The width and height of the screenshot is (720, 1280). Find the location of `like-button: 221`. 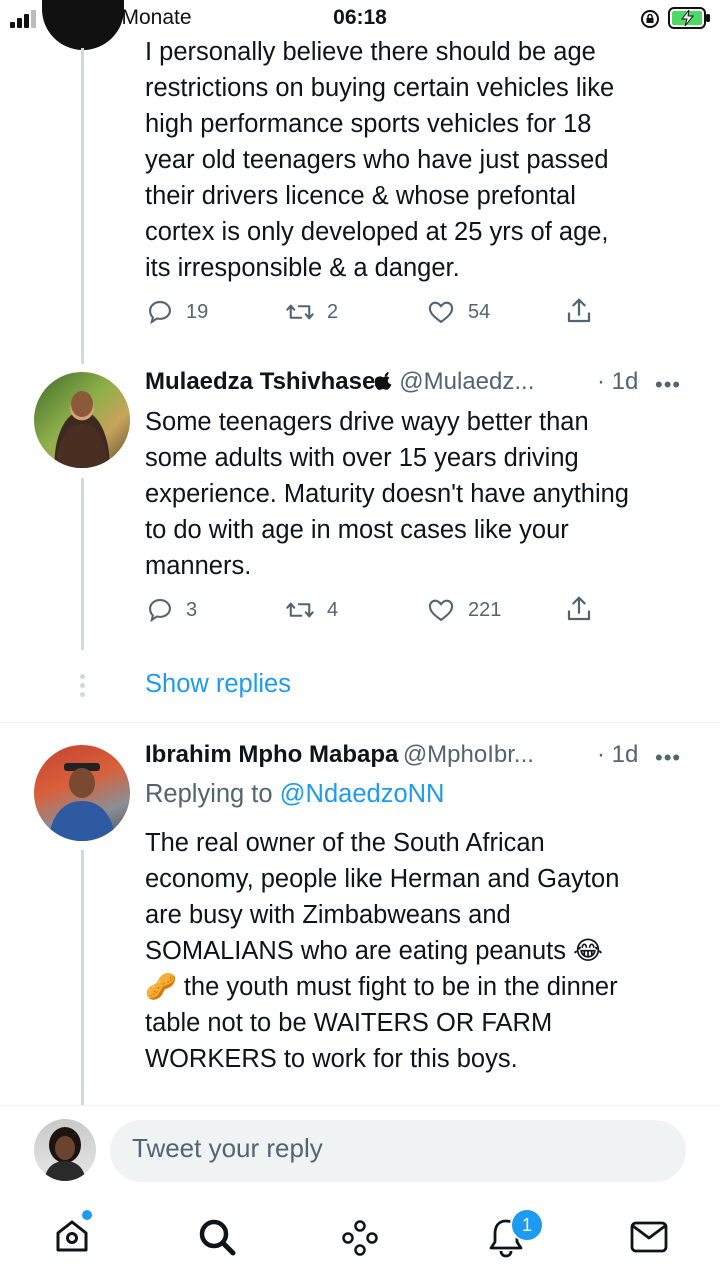

like-button: 221 is located at coordinates (463, 610).